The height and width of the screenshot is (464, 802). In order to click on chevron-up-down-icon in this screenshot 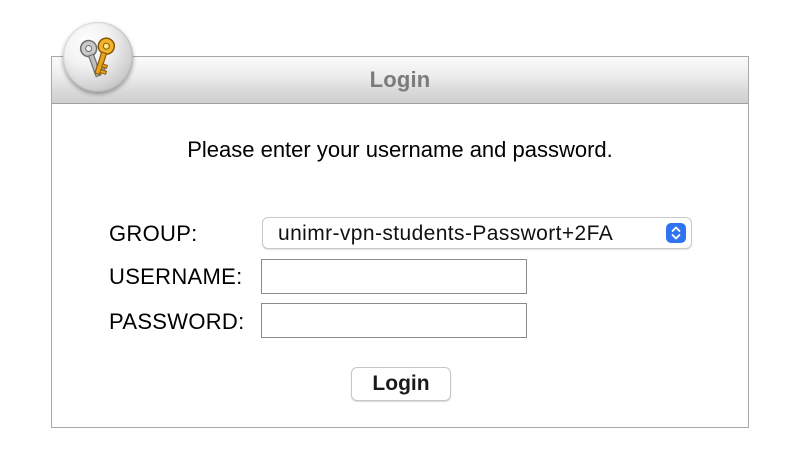, I will do `click(676, 233)`.